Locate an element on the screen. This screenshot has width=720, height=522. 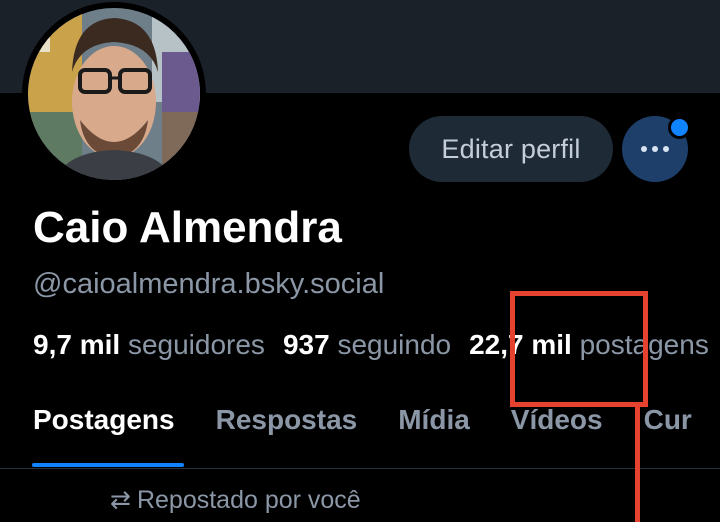
edit-profile-label: Editar perfil is located at coordinates (511, 148).